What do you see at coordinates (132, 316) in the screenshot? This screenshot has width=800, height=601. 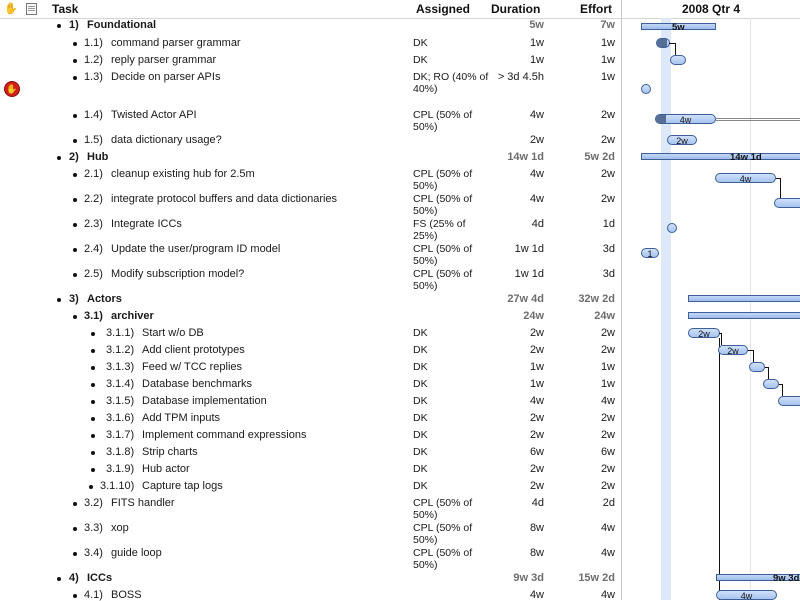 I see `task-name: archiver` at bounding box center [132, 316].